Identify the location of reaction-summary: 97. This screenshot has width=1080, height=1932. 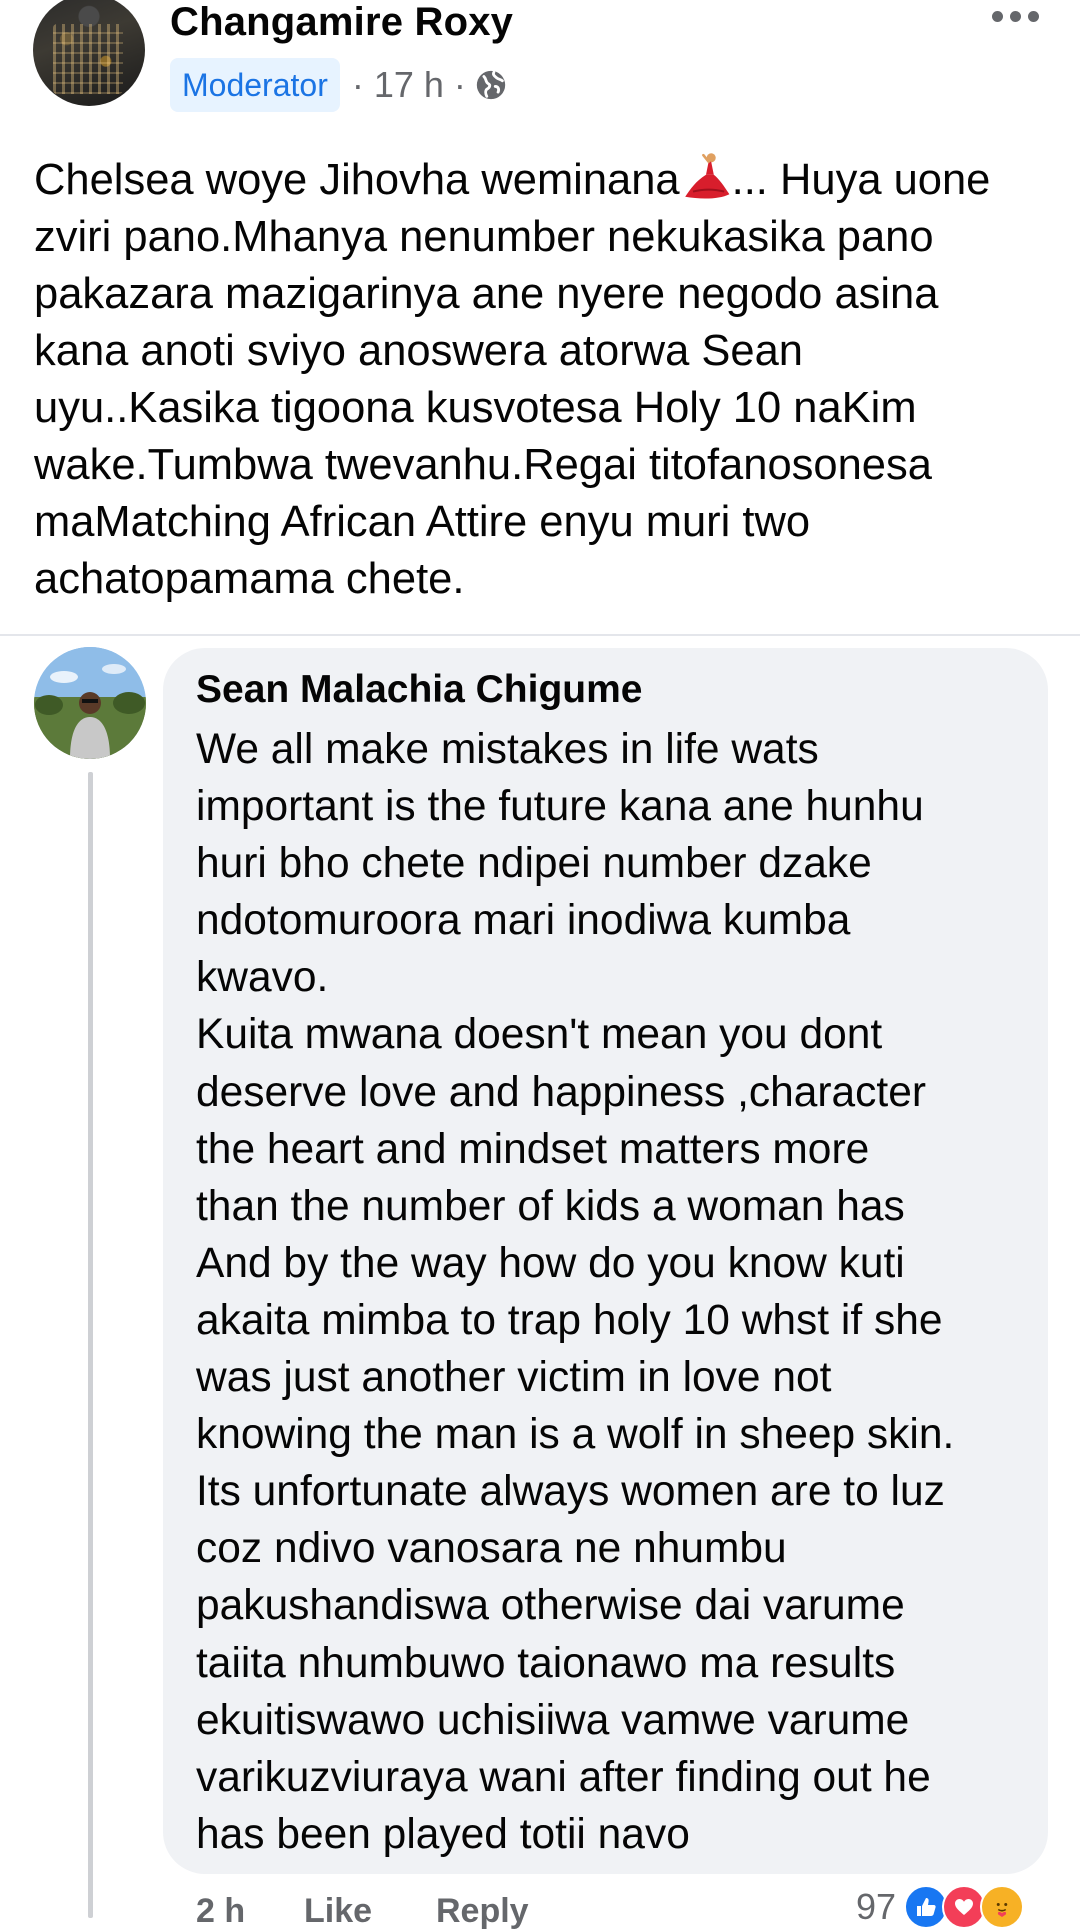
(940, 1907).